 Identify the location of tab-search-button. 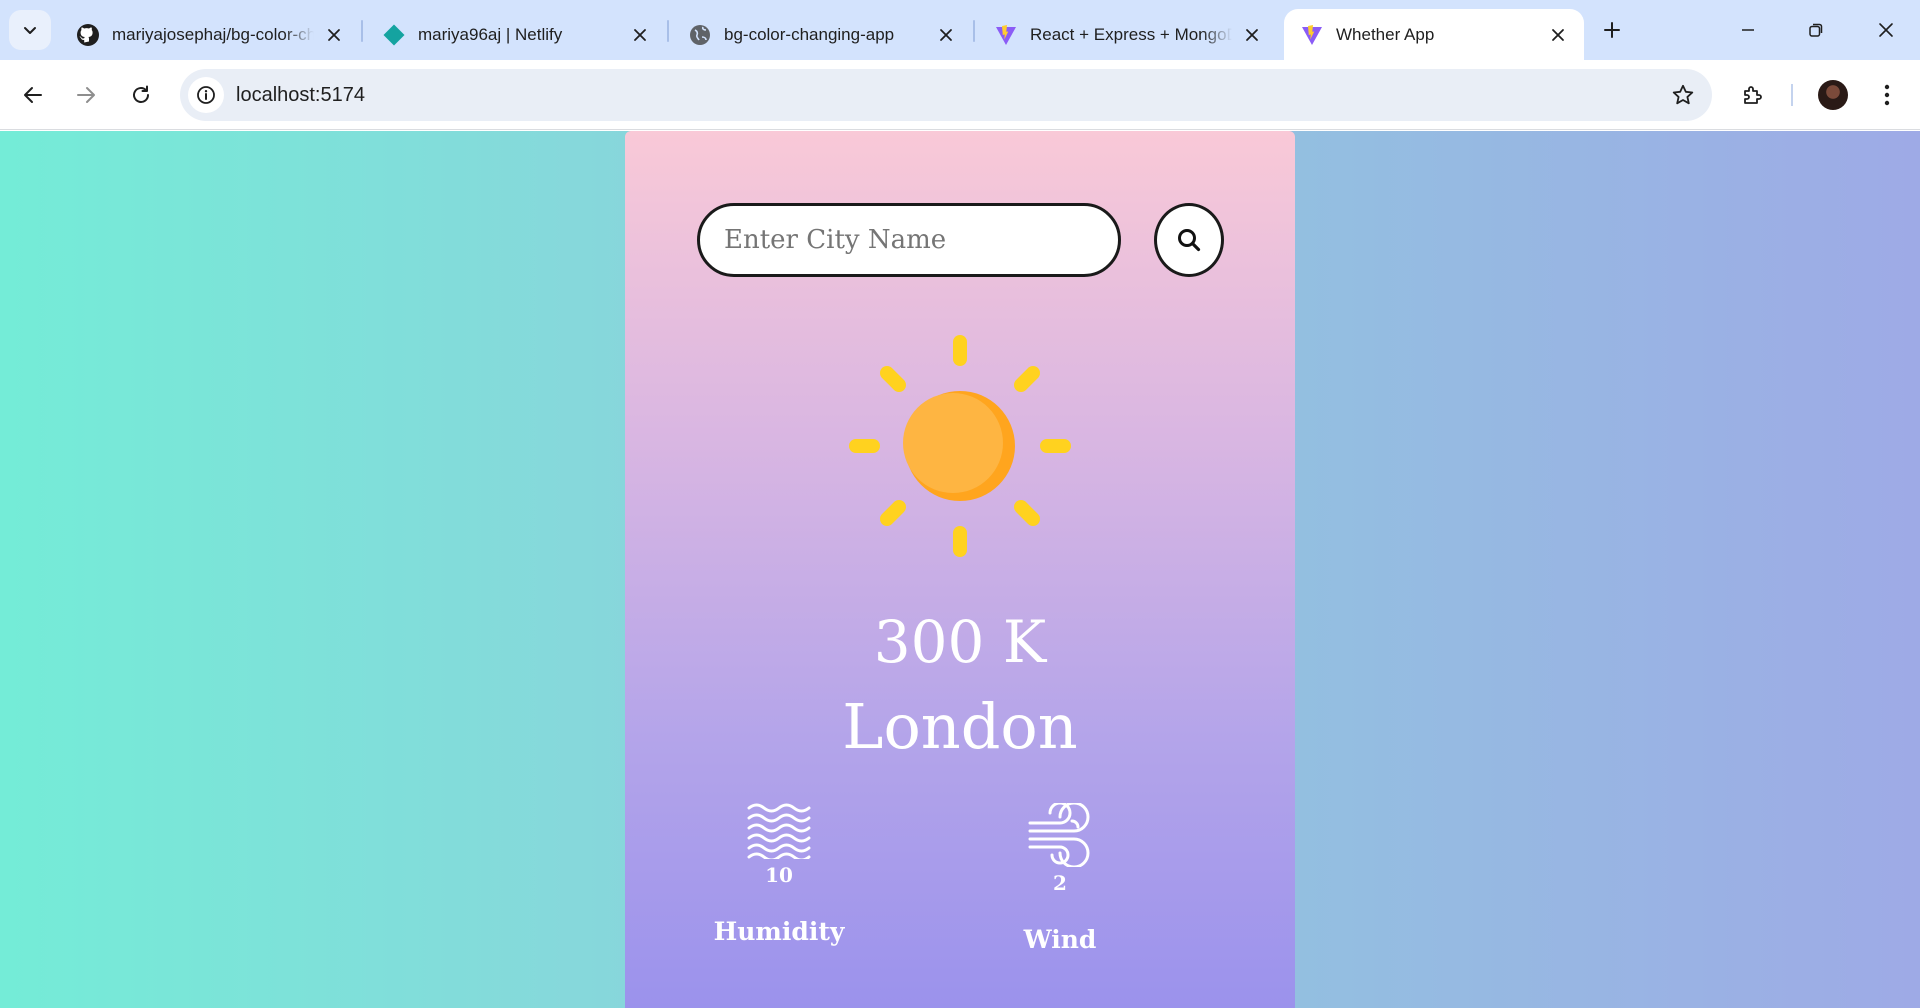
(30, 30).